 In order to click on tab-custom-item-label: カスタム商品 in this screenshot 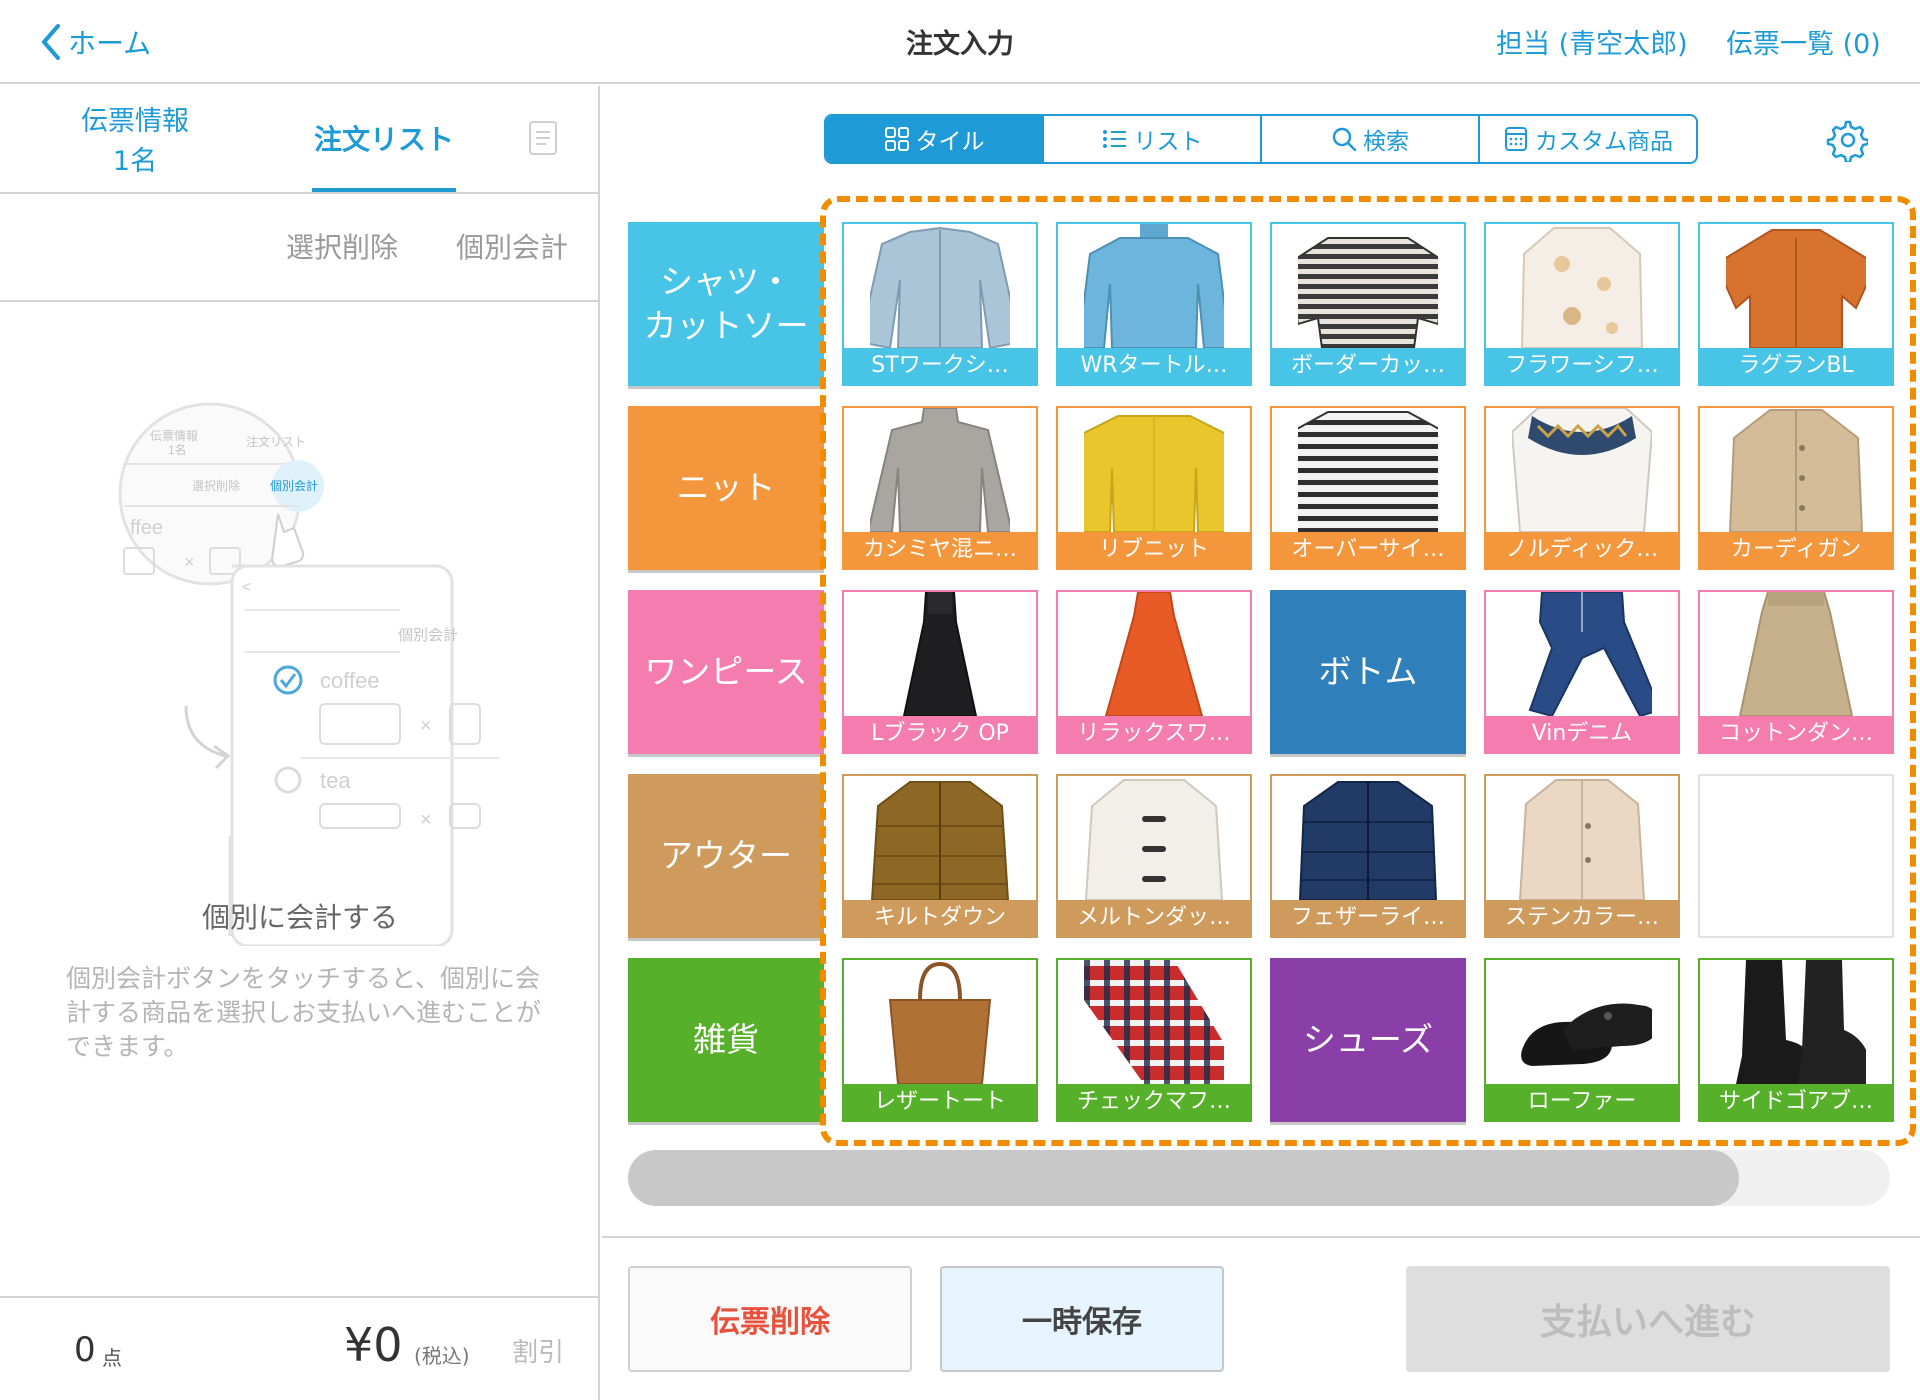, I will do `click(1604, 142)`.